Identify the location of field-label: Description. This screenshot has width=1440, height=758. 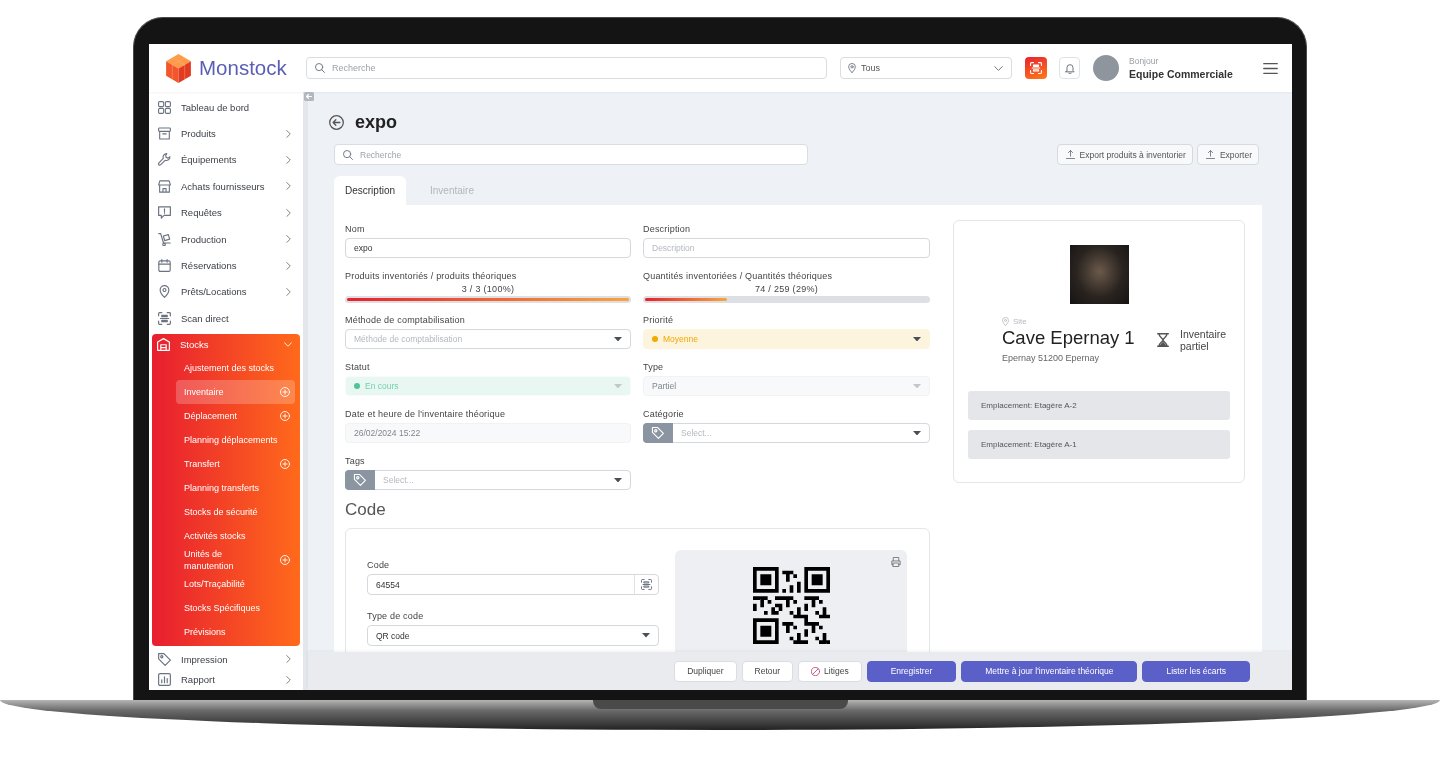
(667, 229).